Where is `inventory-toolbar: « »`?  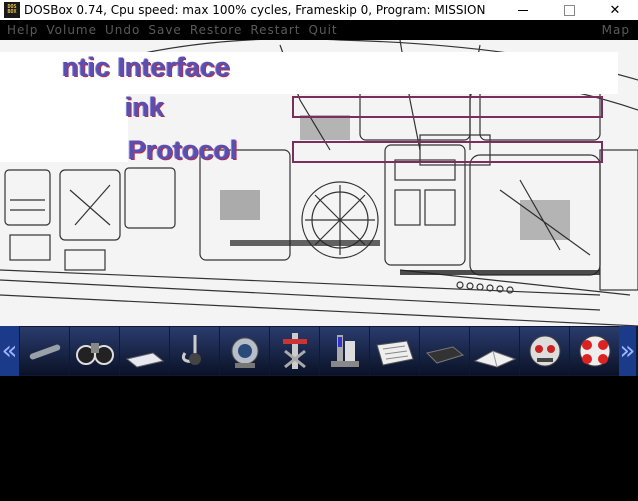 inventory-toolbar: « » is located at coordinates (319, 351).